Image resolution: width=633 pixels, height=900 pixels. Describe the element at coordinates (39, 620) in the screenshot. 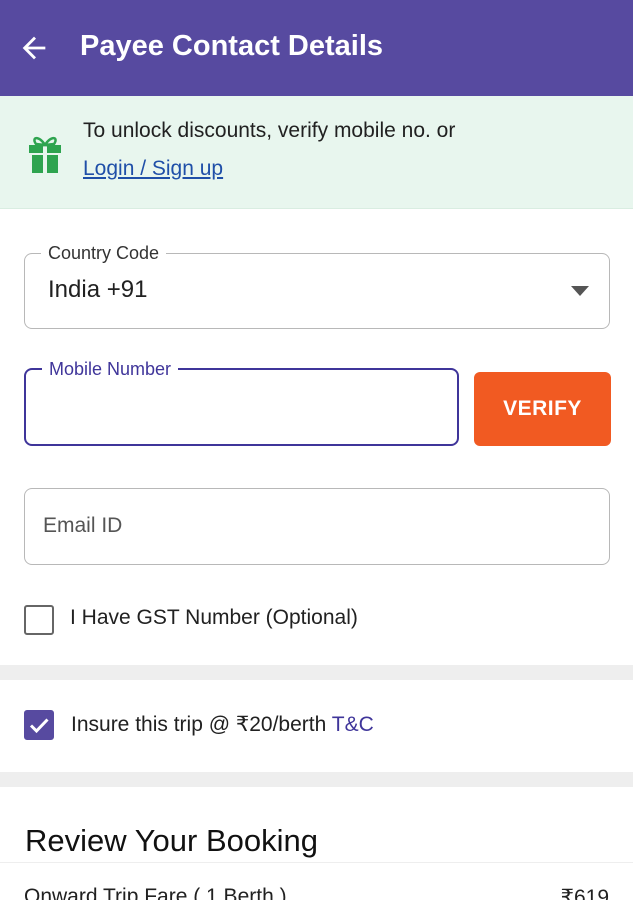

I see `gst-checkbox` at that location.